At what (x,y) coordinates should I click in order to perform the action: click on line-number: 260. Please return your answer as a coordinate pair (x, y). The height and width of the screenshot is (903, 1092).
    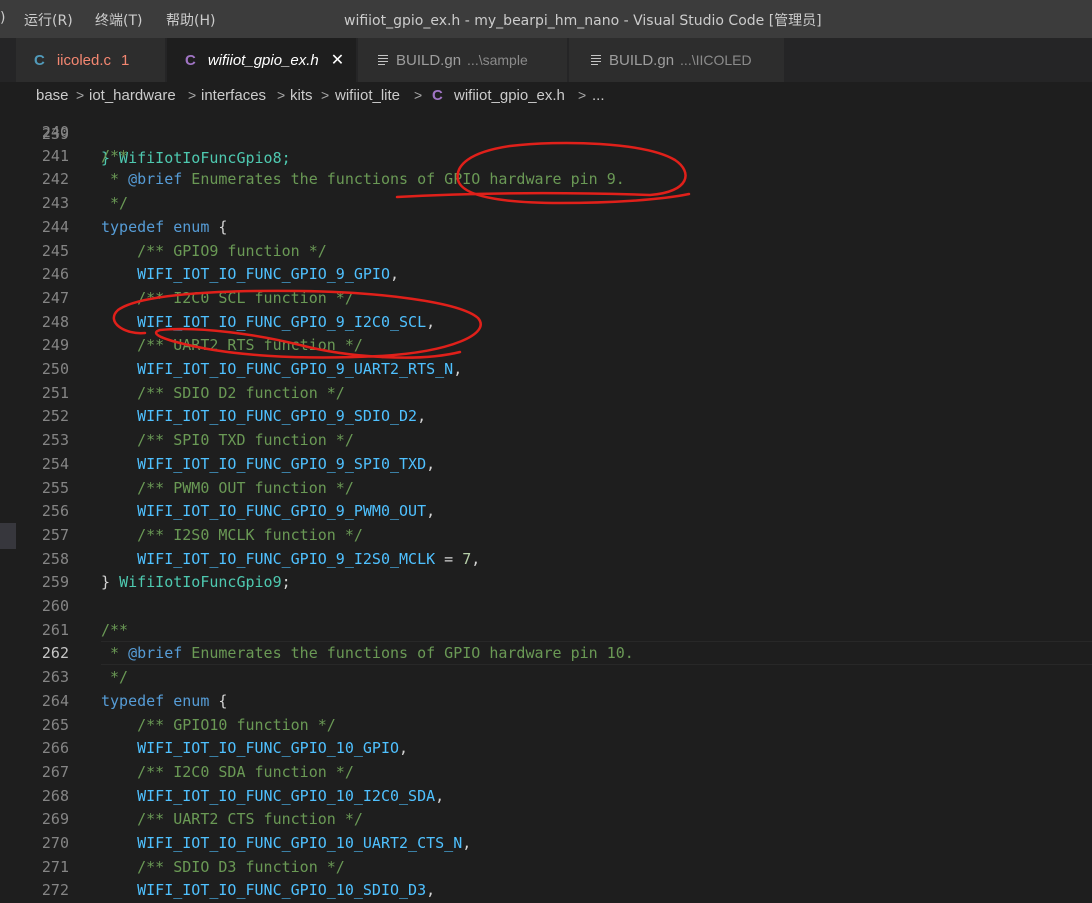
    Looking at the image, I should click on (55, 606).